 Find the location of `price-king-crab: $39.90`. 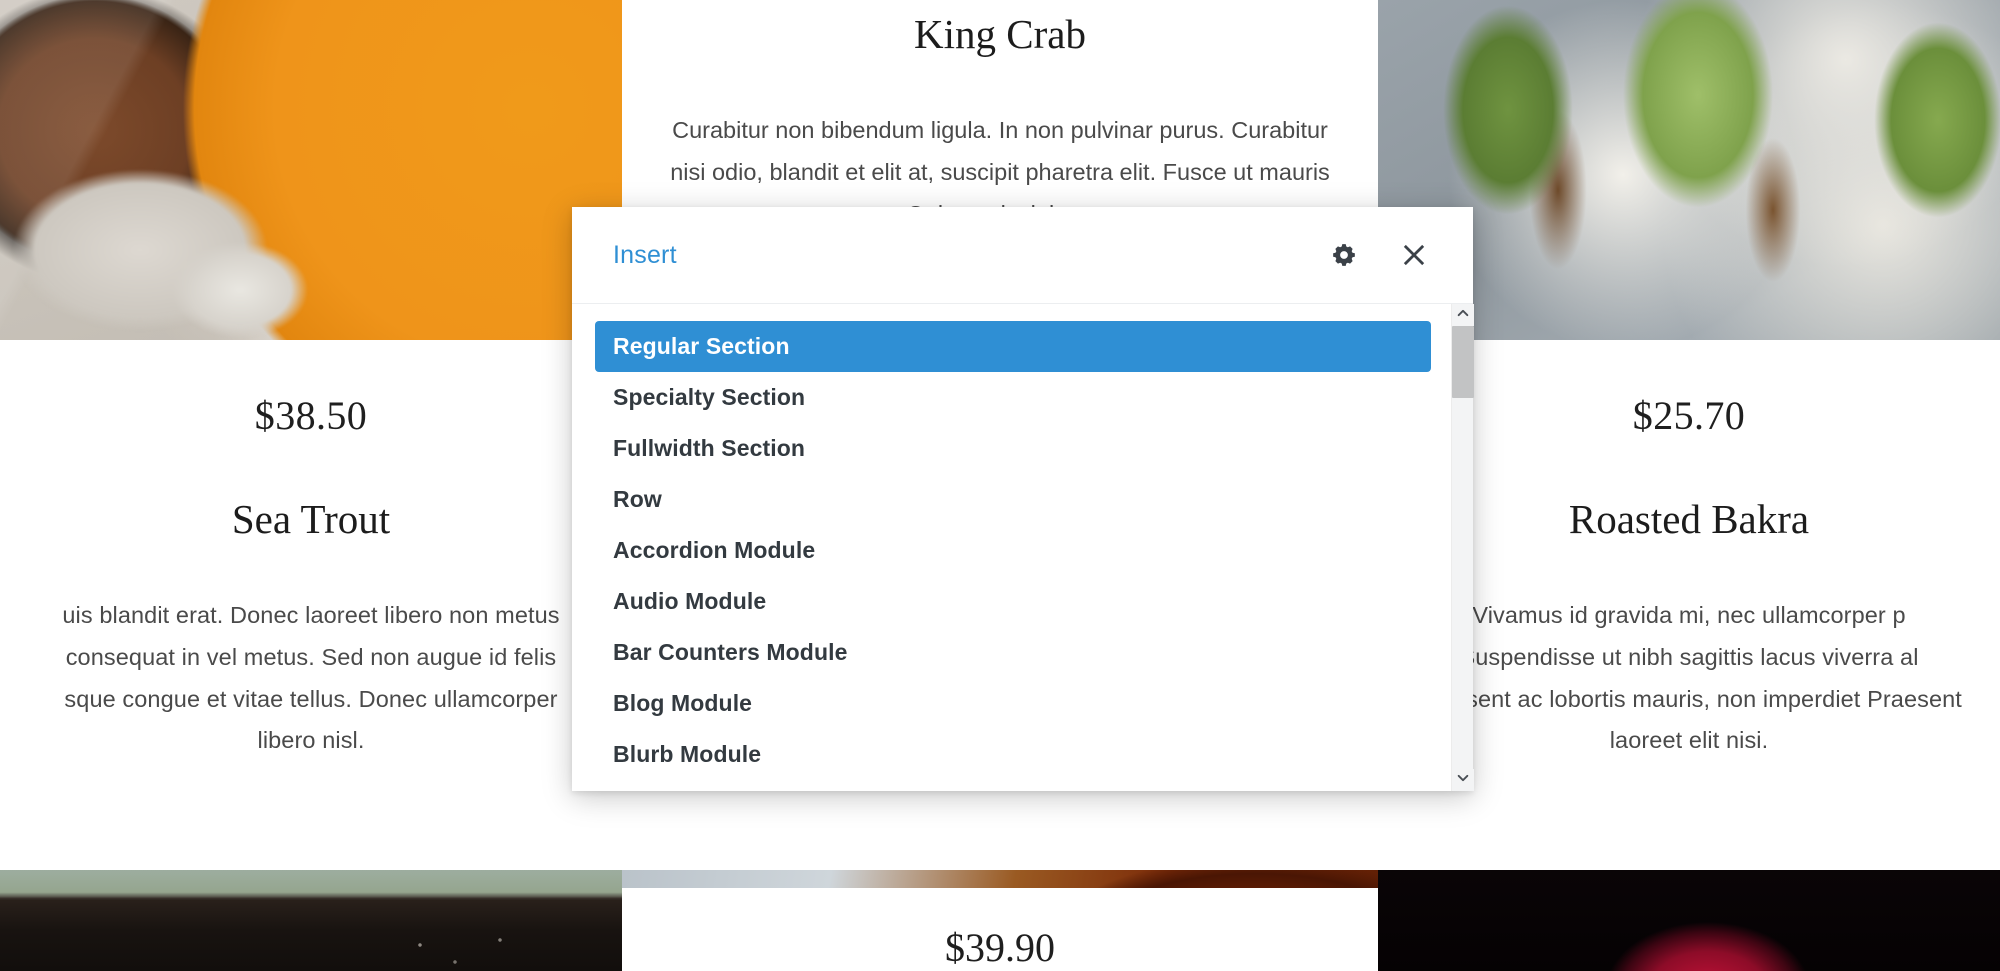

price-king-crab: $39.90 is located at coordinates (1000, 947).